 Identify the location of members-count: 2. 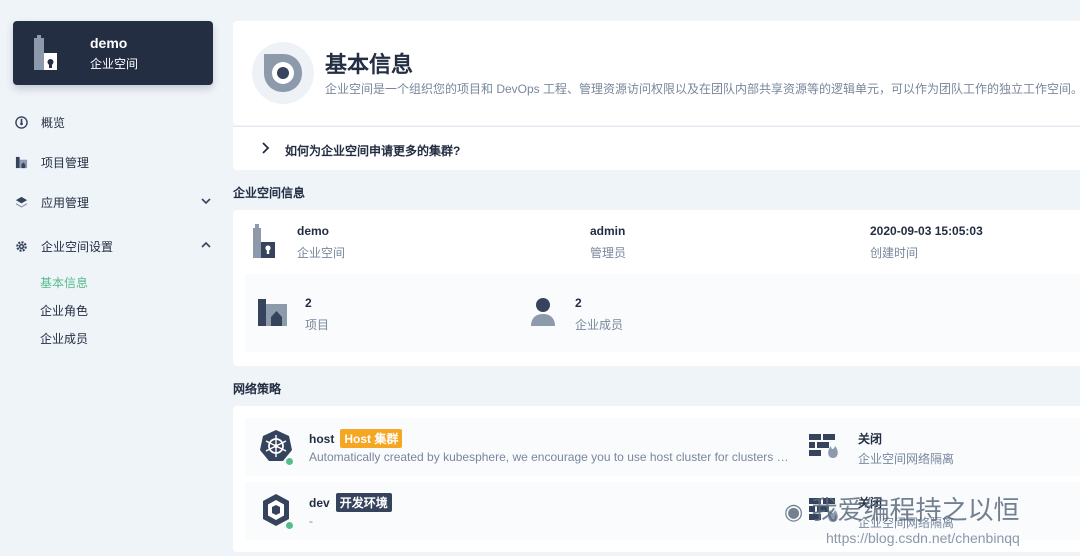
(578, 303).